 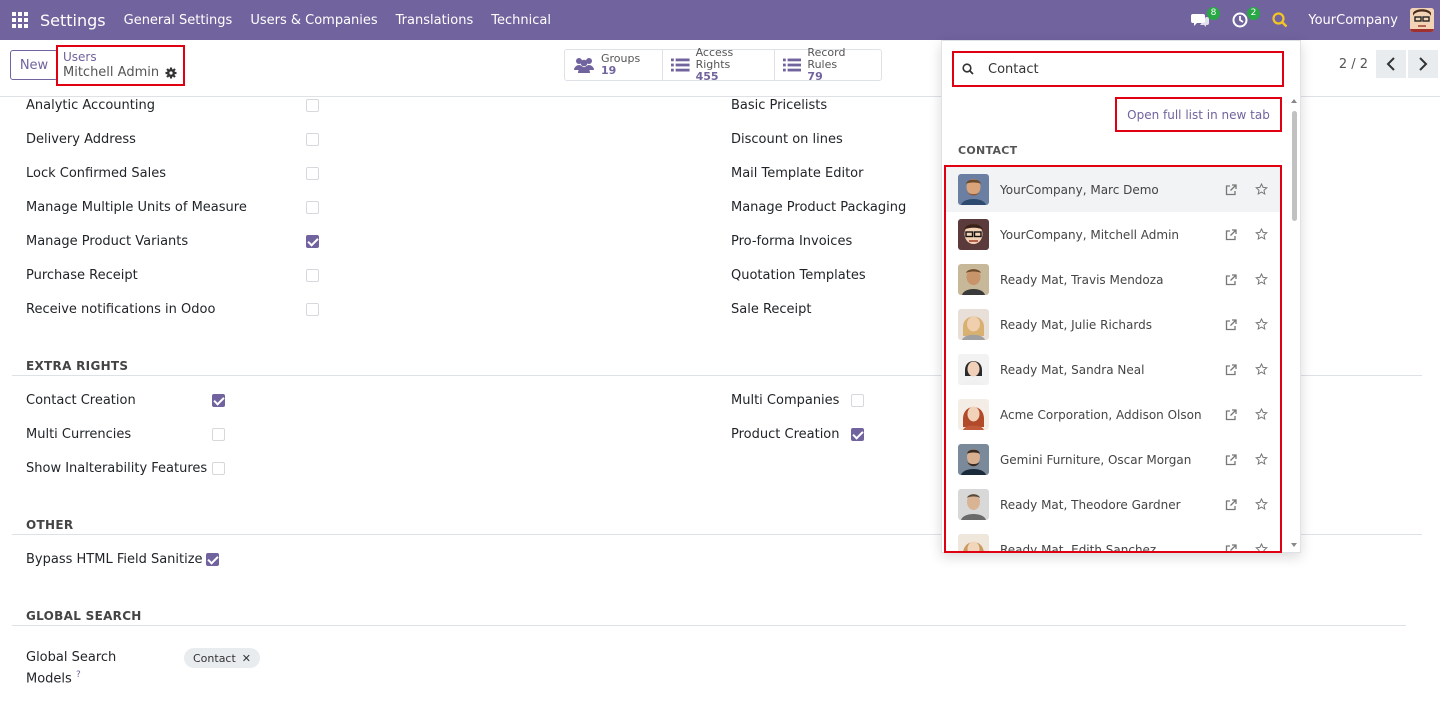 I want to click on lock-confirmed-sales-checkbox, so click(x=312, y=173).